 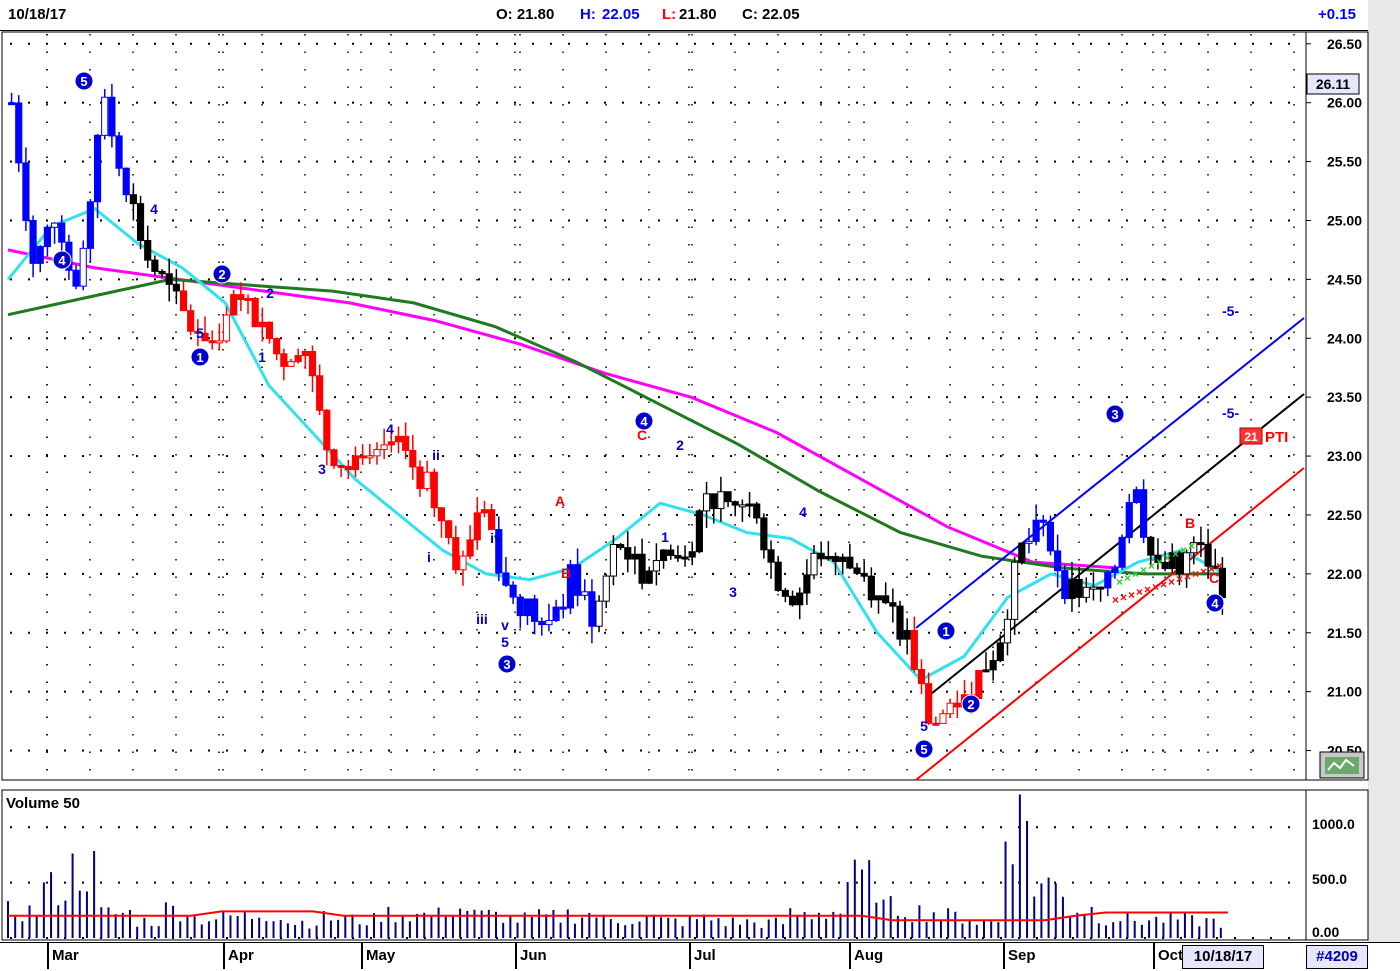 What do you see at coordinates (618, 916) in the screenshot?
I see `volume-average-line` at bounding box center [618, 916].